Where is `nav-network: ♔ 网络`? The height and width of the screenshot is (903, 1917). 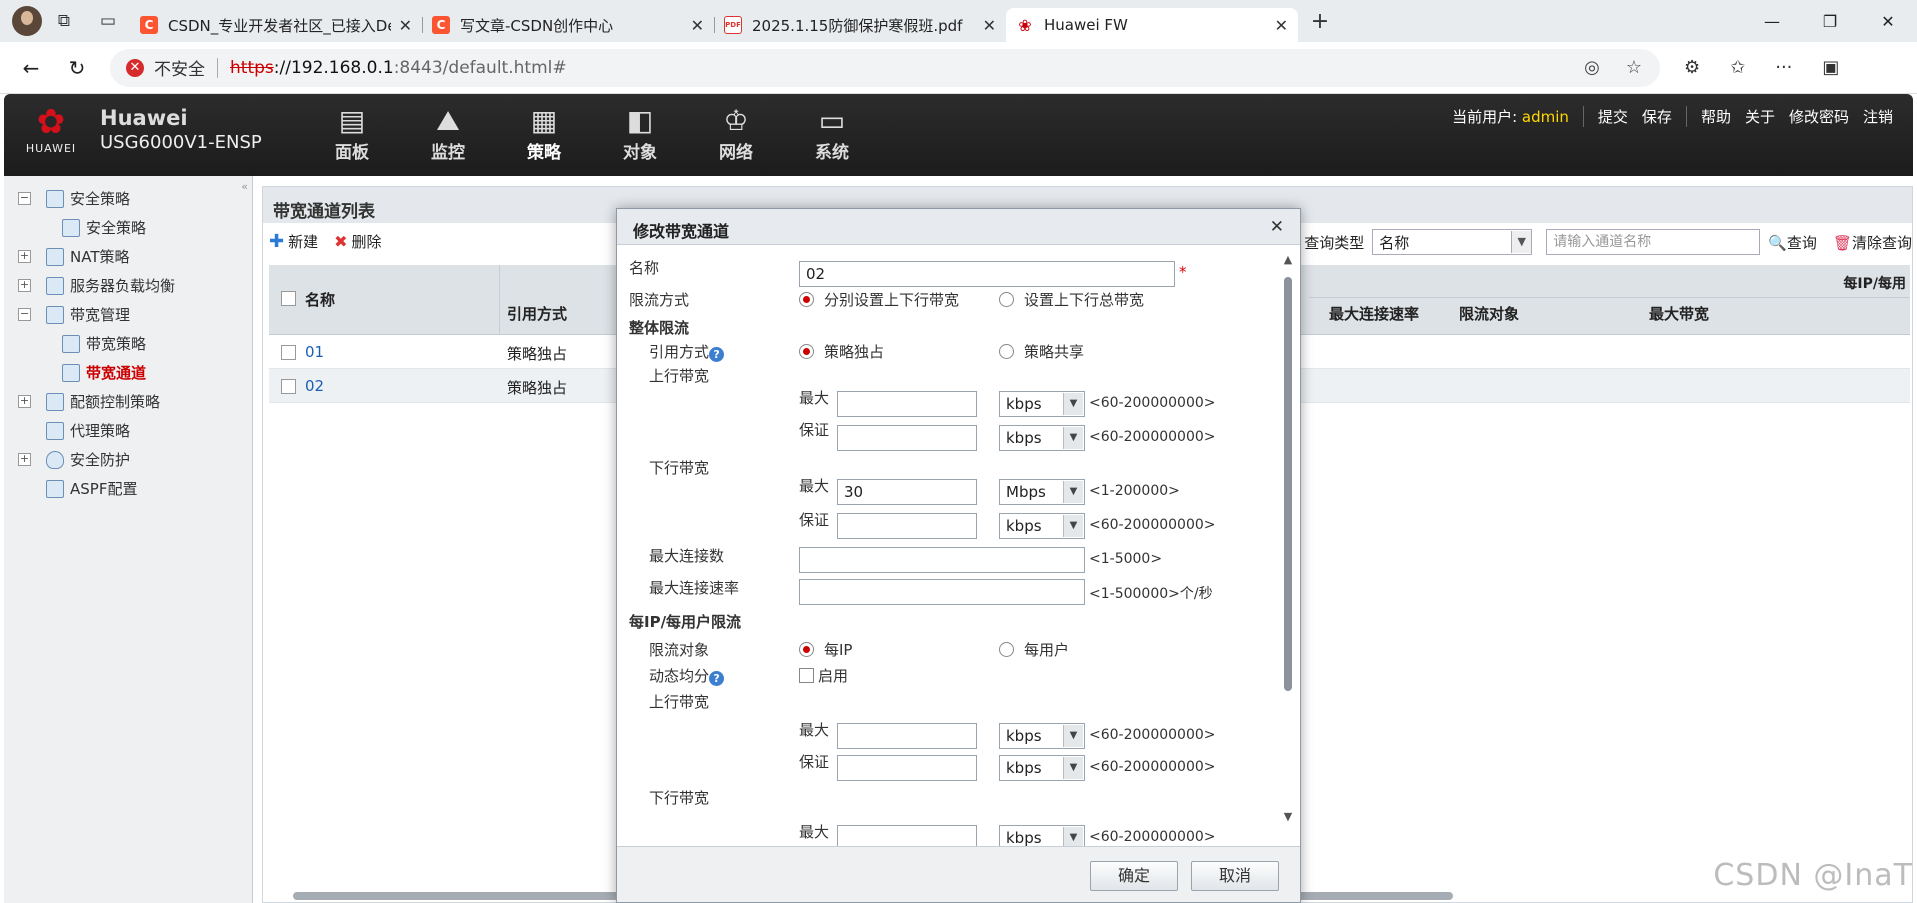
nav-network: ♔ 网络 is located at coordinates (736, 133).